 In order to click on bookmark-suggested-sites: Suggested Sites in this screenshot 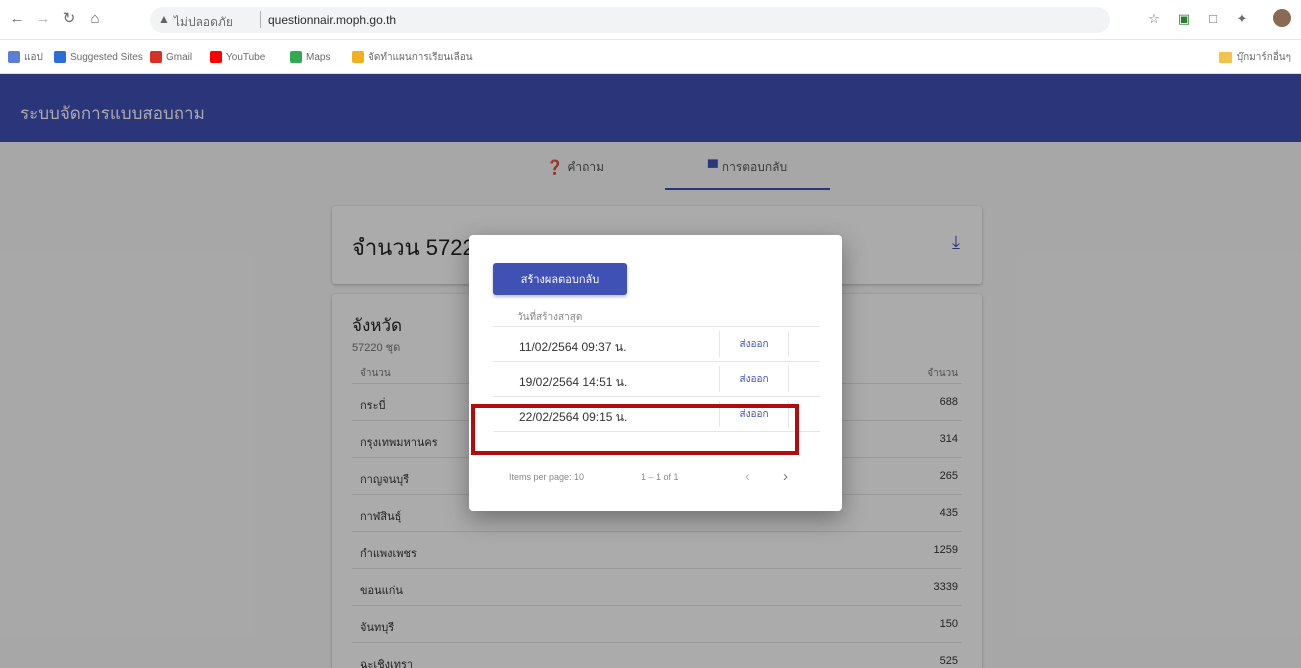, I will do `click(98, 57)`.